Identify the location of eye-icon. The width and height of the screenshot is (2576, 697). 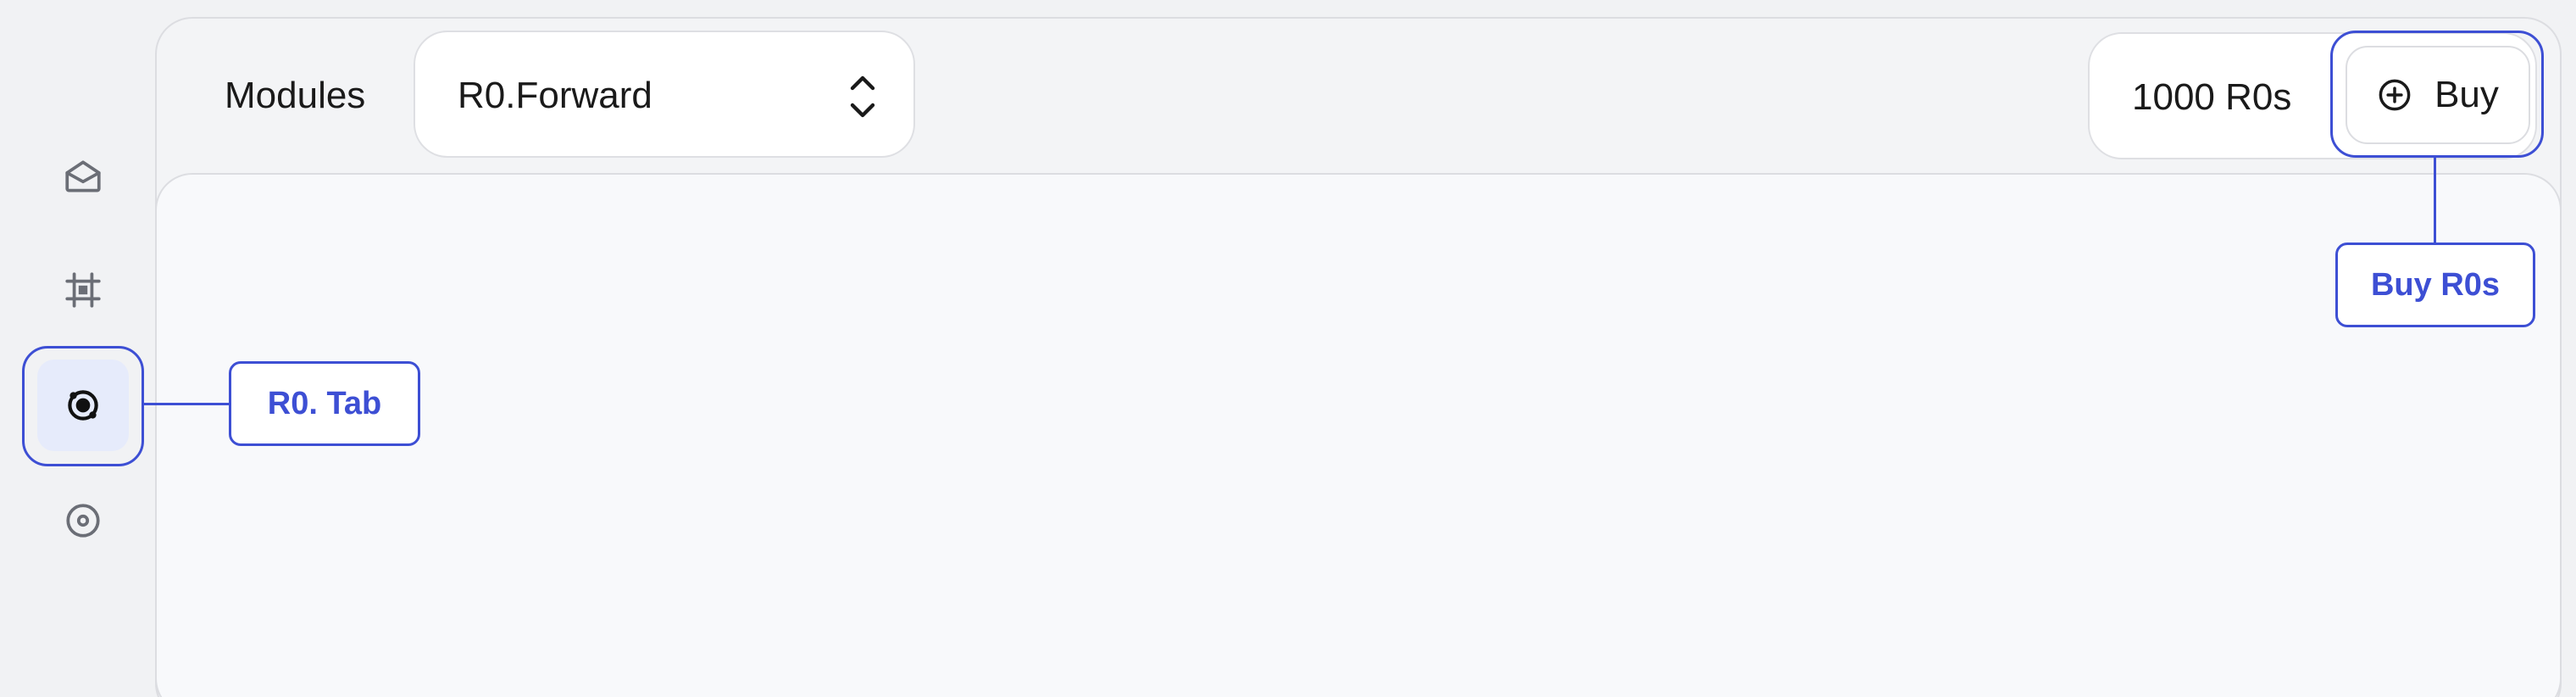
(83, 521).